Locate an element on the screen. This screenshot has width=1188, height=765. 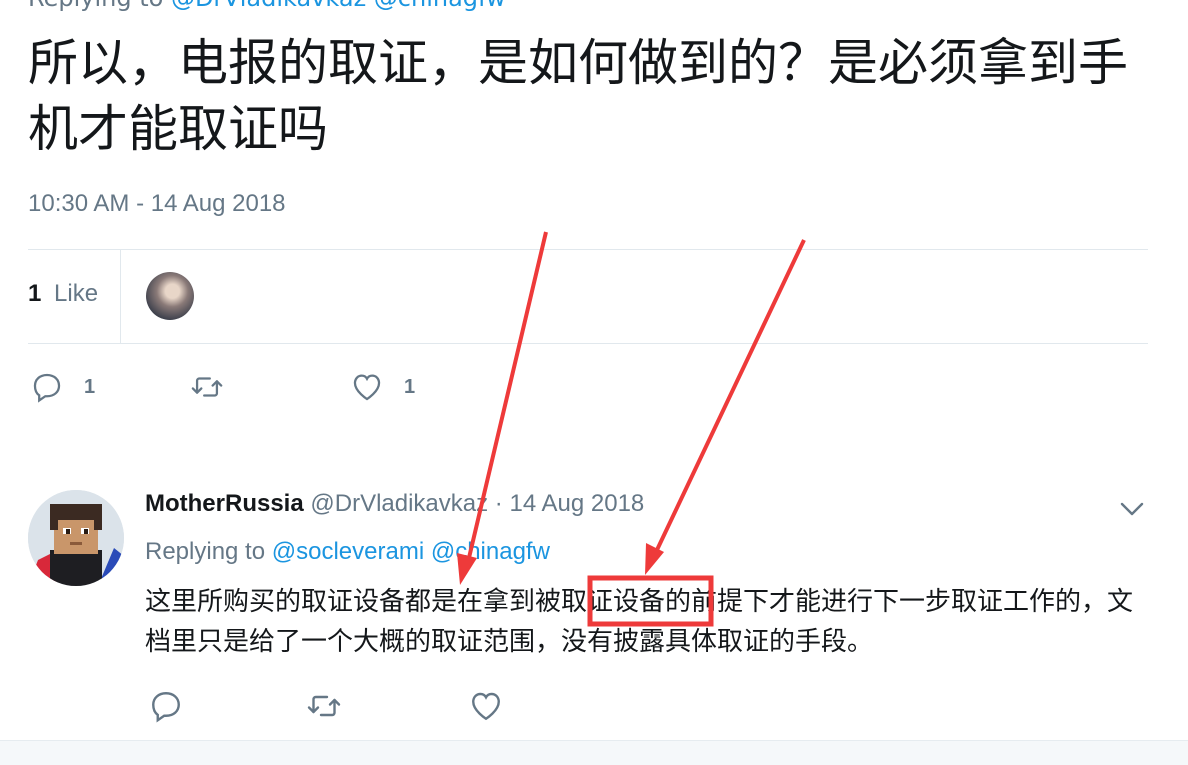
reply-like-button is located at coordinates (486, 706).